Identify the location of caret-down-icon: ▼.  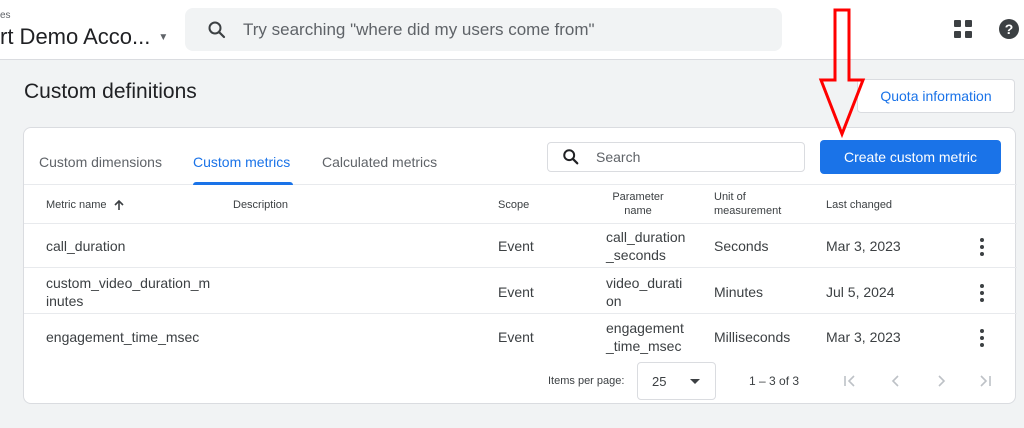
(163, 37).